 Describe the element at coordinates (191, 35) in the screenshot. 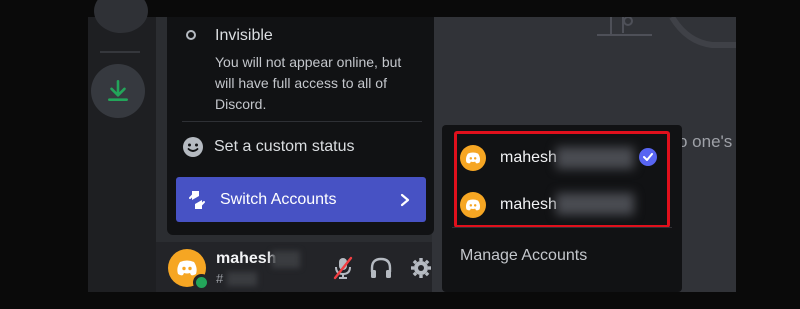

I see `invisible-status-icon` at that location.